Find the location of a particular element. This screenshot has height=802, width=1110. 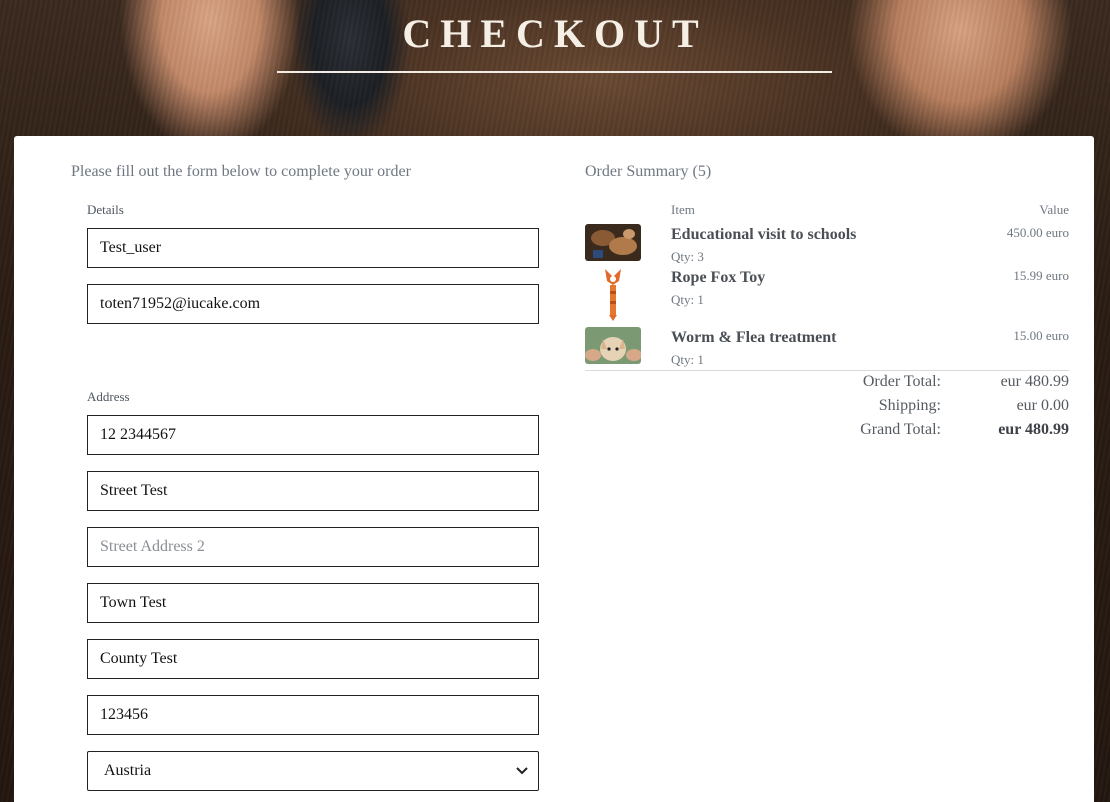

chevron-down-icon is located at coordinates (522, 771).